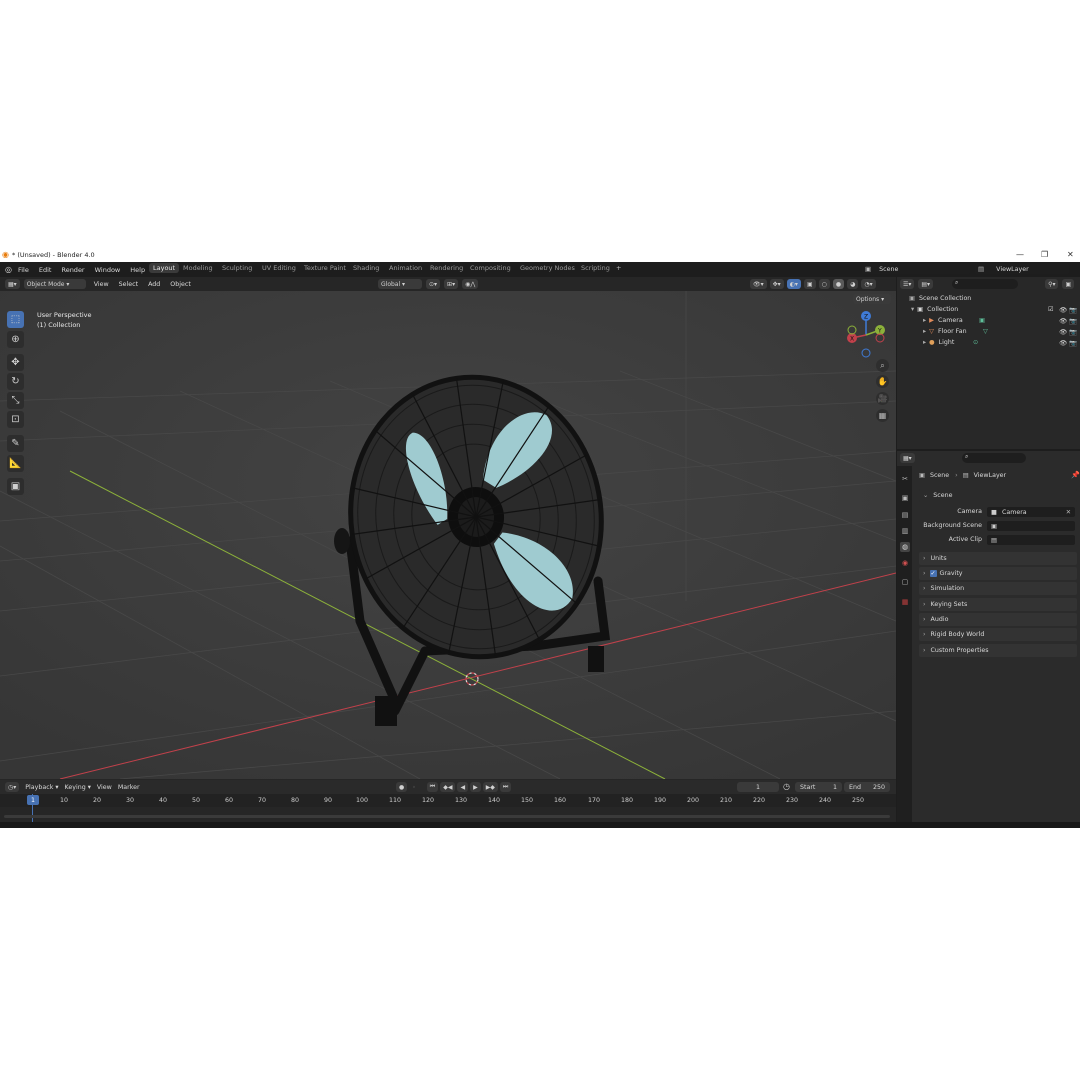 The image size is (1080, 1080). What do you see at coordinates (868, 284) in the screenshot?
I see `shading-rendered-icon: ◔▾` at bounding box center [868, 284].